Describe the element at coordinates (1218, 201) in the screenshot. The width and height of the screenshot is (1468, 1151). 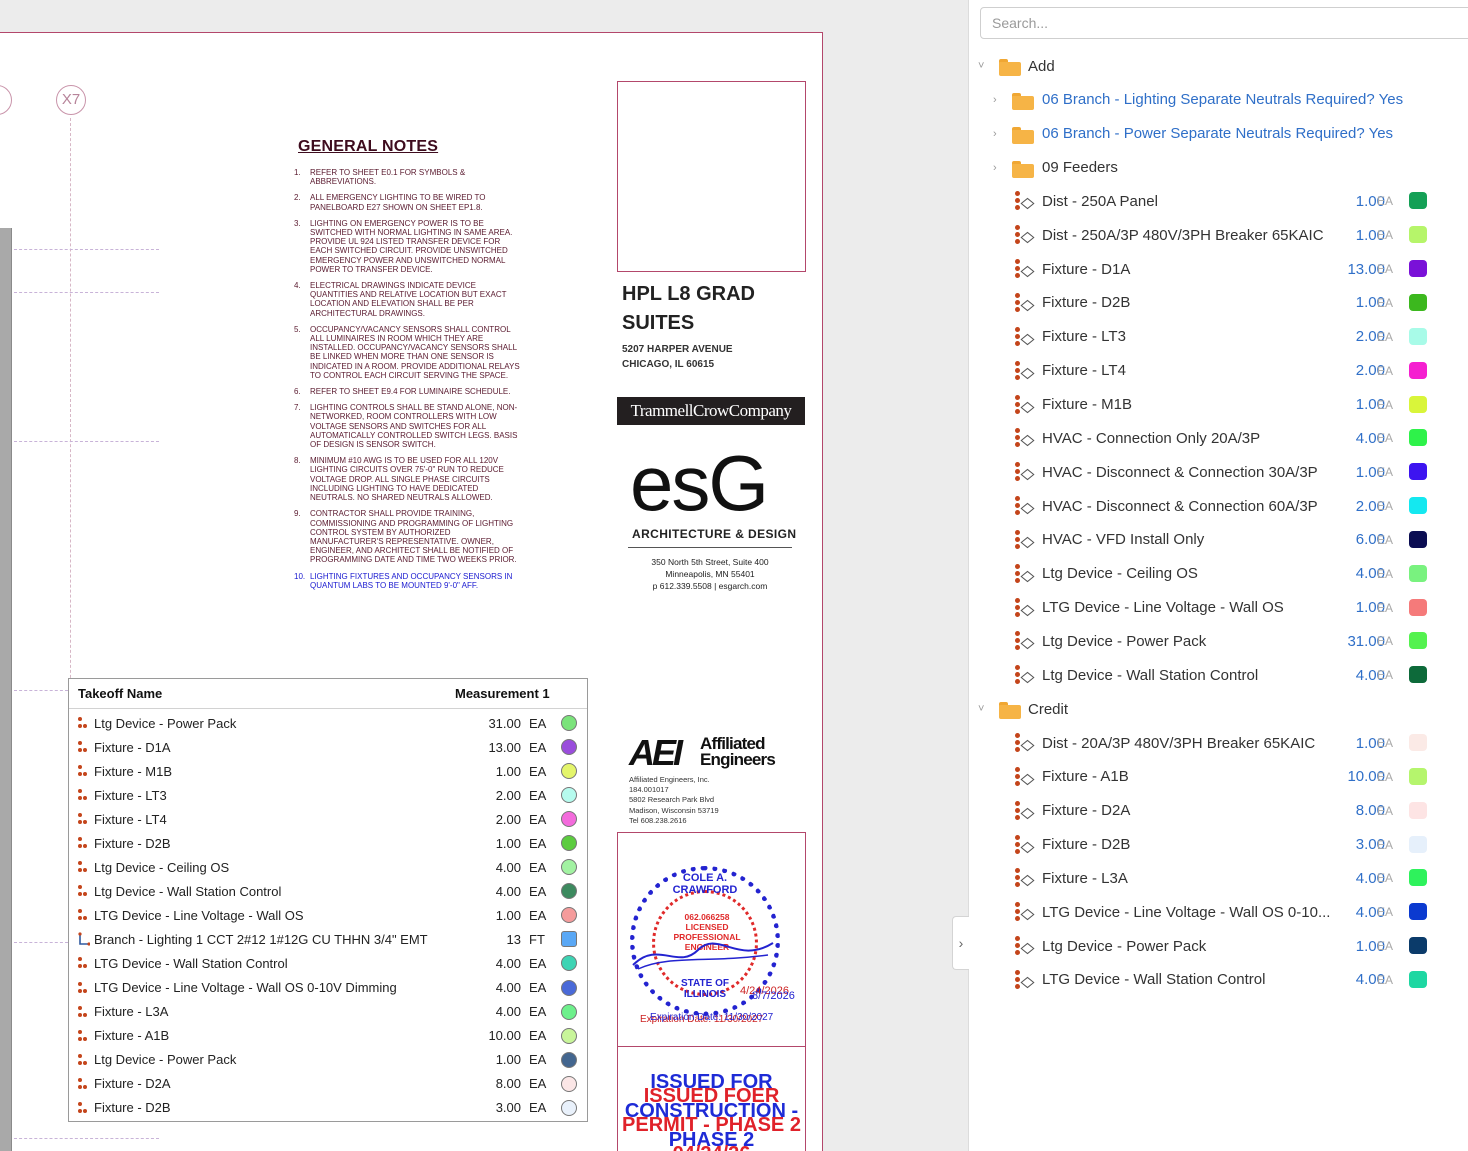
I see `takeoff-item-row: Dist - 250A Panel 1.00 EA` at that location.